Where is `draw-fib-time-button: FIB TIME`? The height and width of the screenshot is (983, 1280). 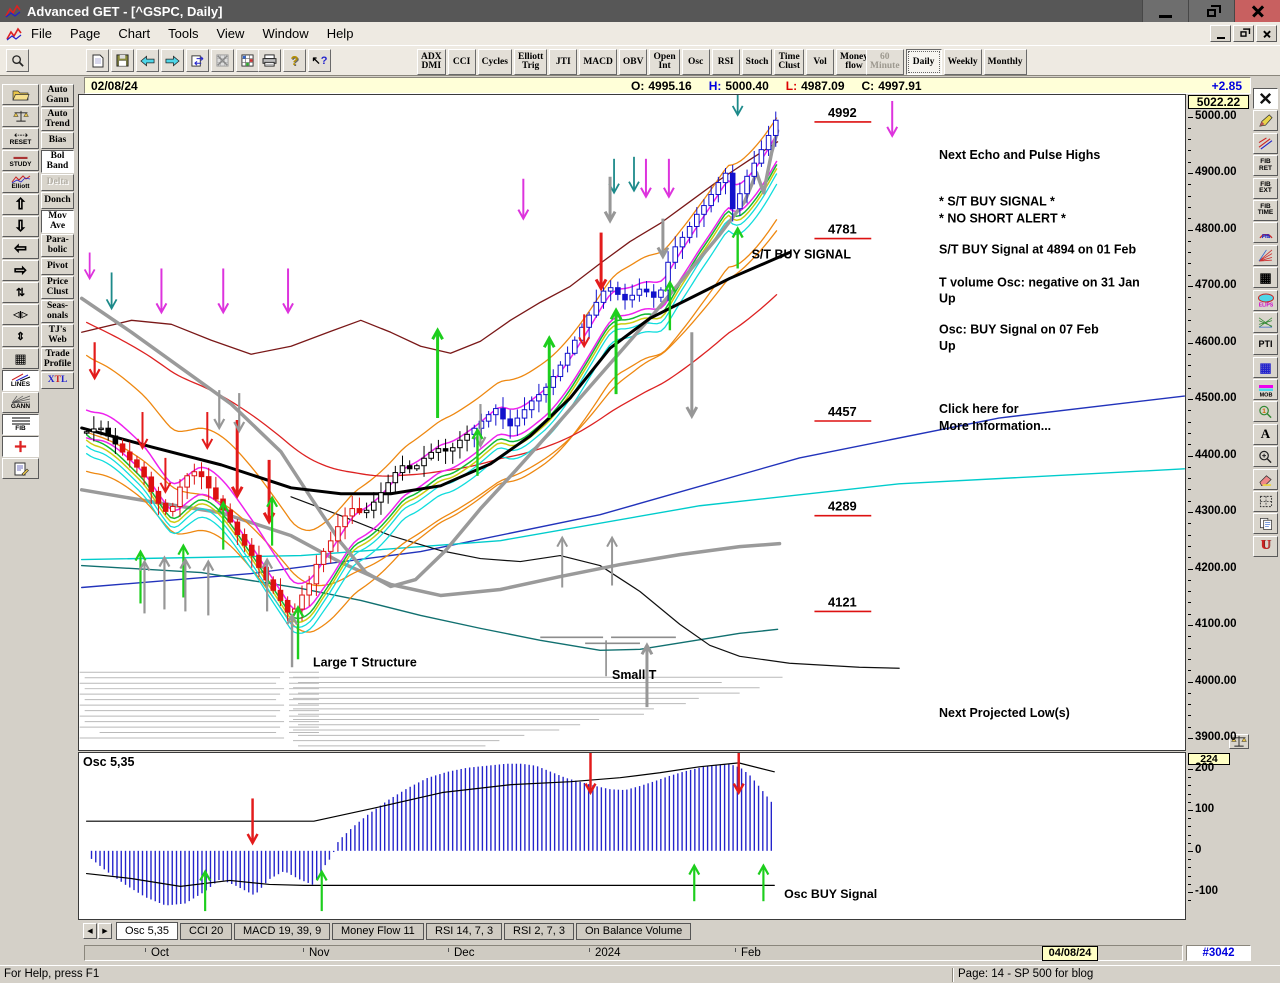 draw-fib-time-button: FIB TIME is located at coordinates (1265, 210).